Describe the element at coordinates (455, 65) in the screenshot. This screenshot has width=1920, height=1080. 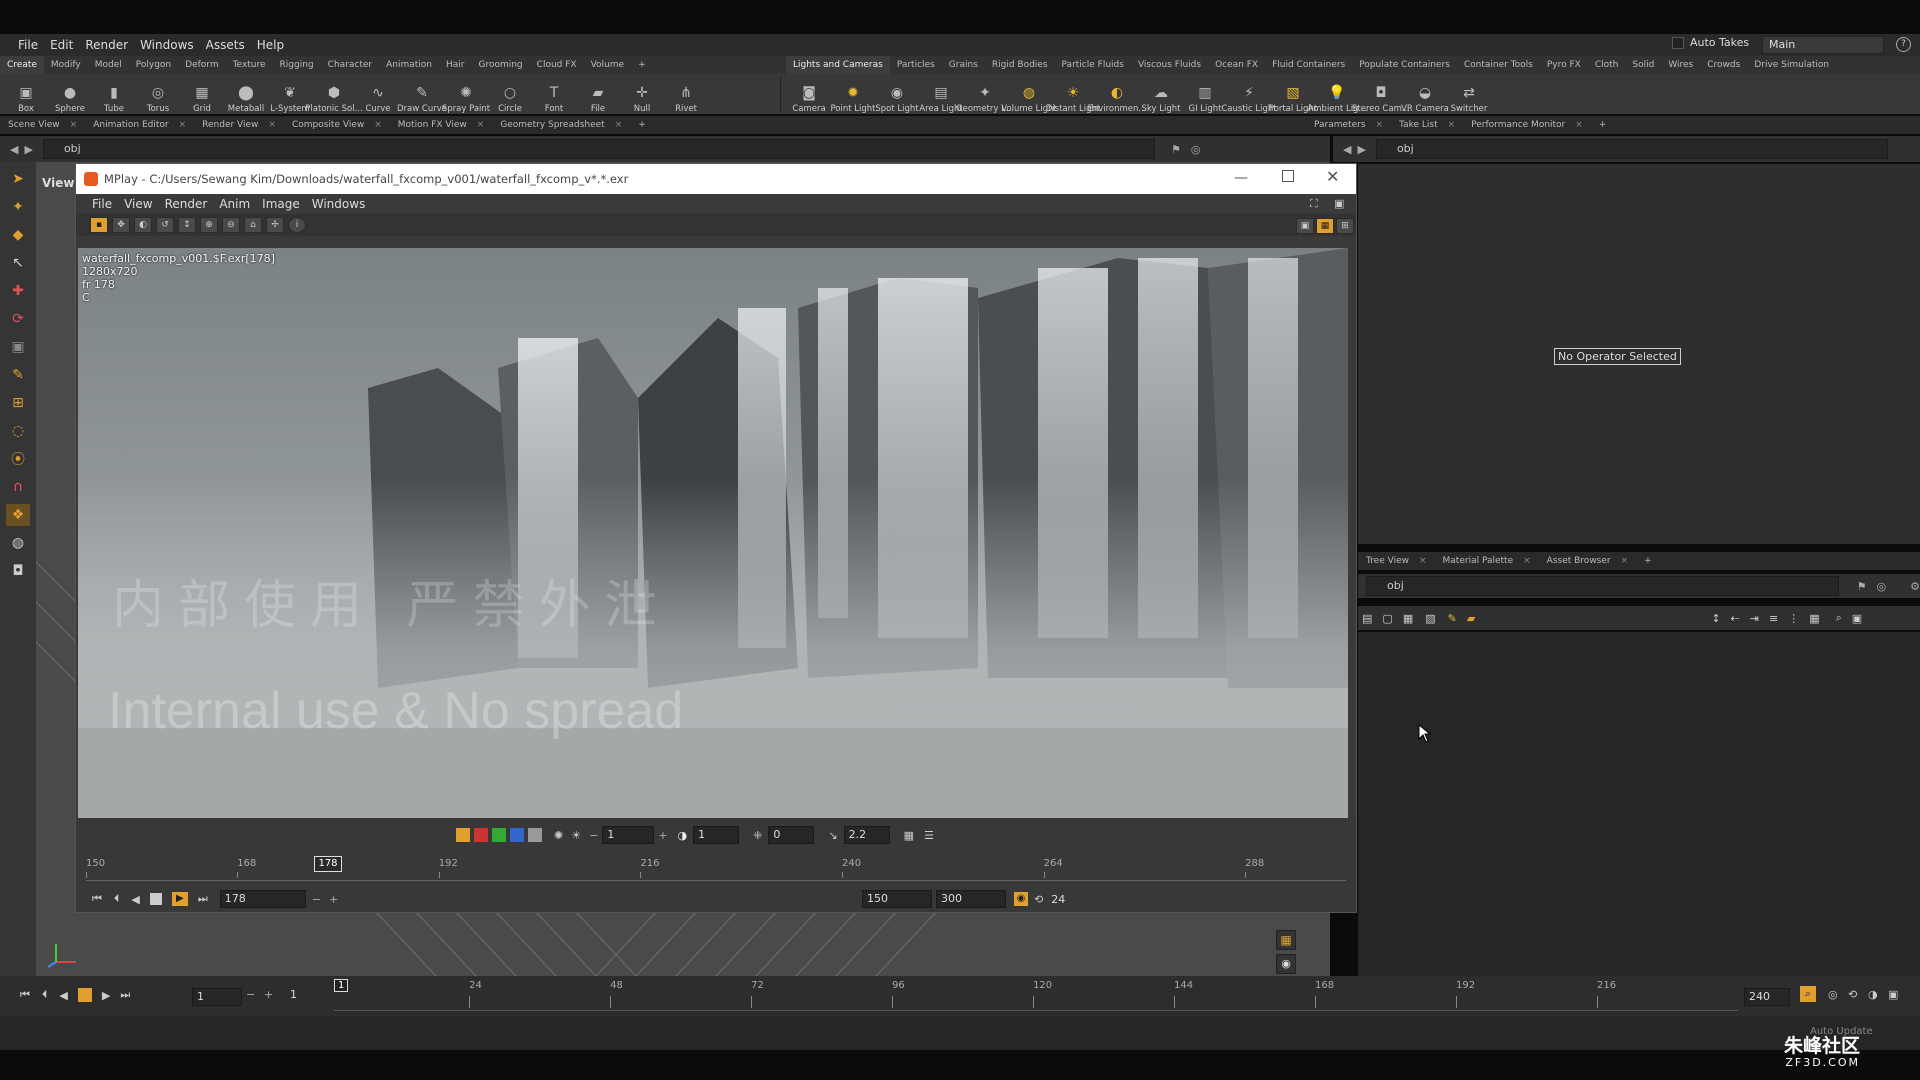
I see `shelf-tab-hair: Hair` at that location.